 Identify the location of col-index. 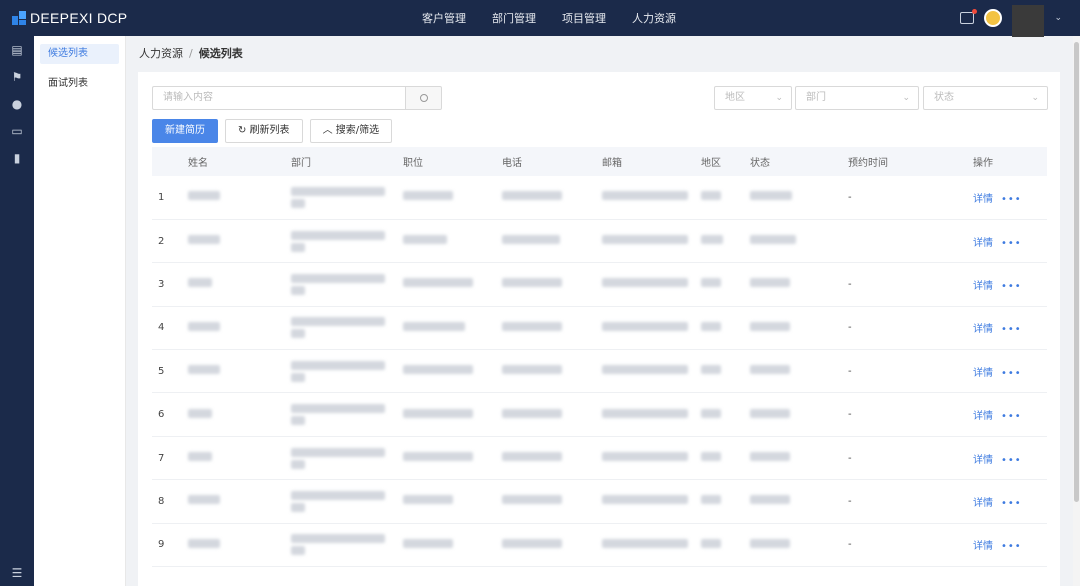
(167, 161).